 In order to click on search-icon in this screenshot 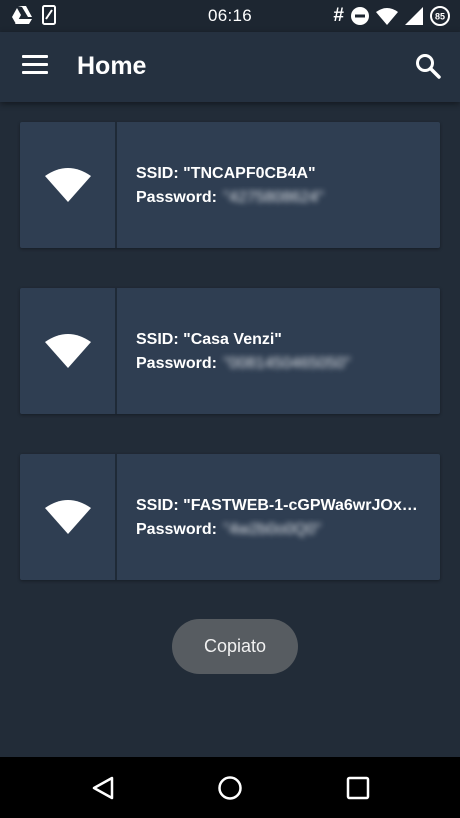, I will do `click(428, 66)`.